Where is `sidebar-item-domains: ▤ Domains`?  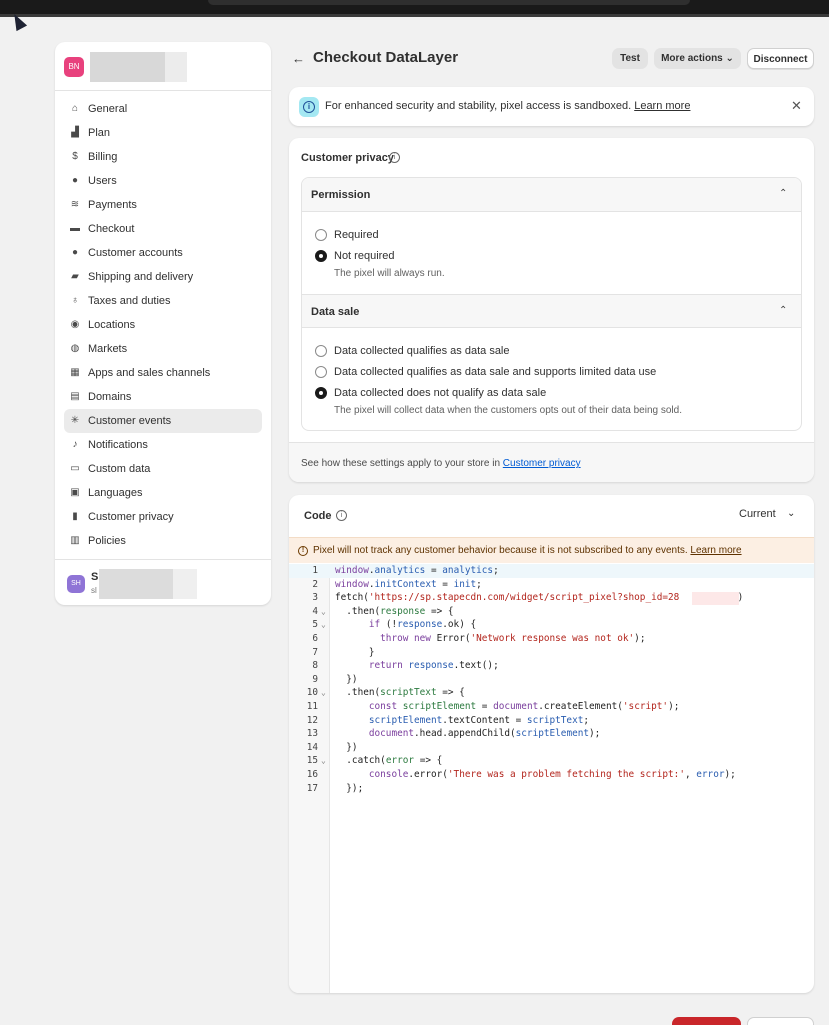
sidebar-item-domains: ▤ Domains is located at coordinates (163, 397).